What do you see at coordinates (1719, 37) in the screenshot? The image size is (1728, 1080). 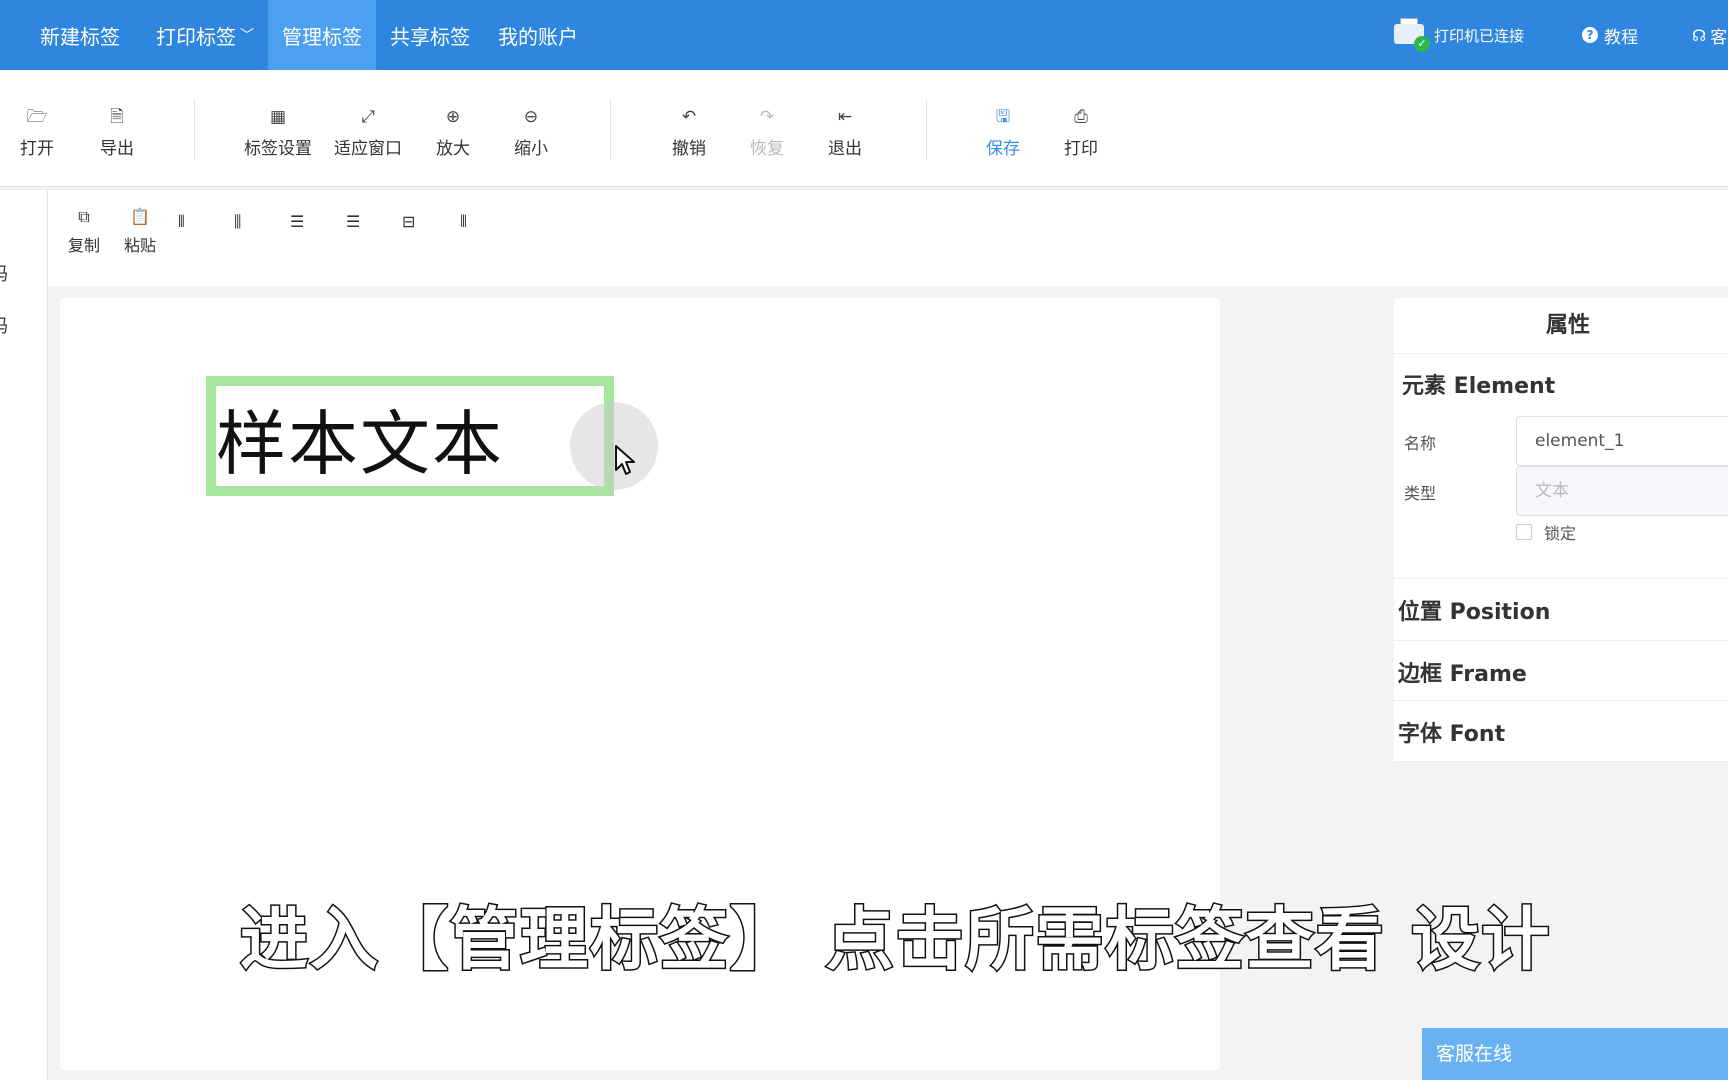 I see `customer-service-label: 客` at bounding box center [1719, 37].